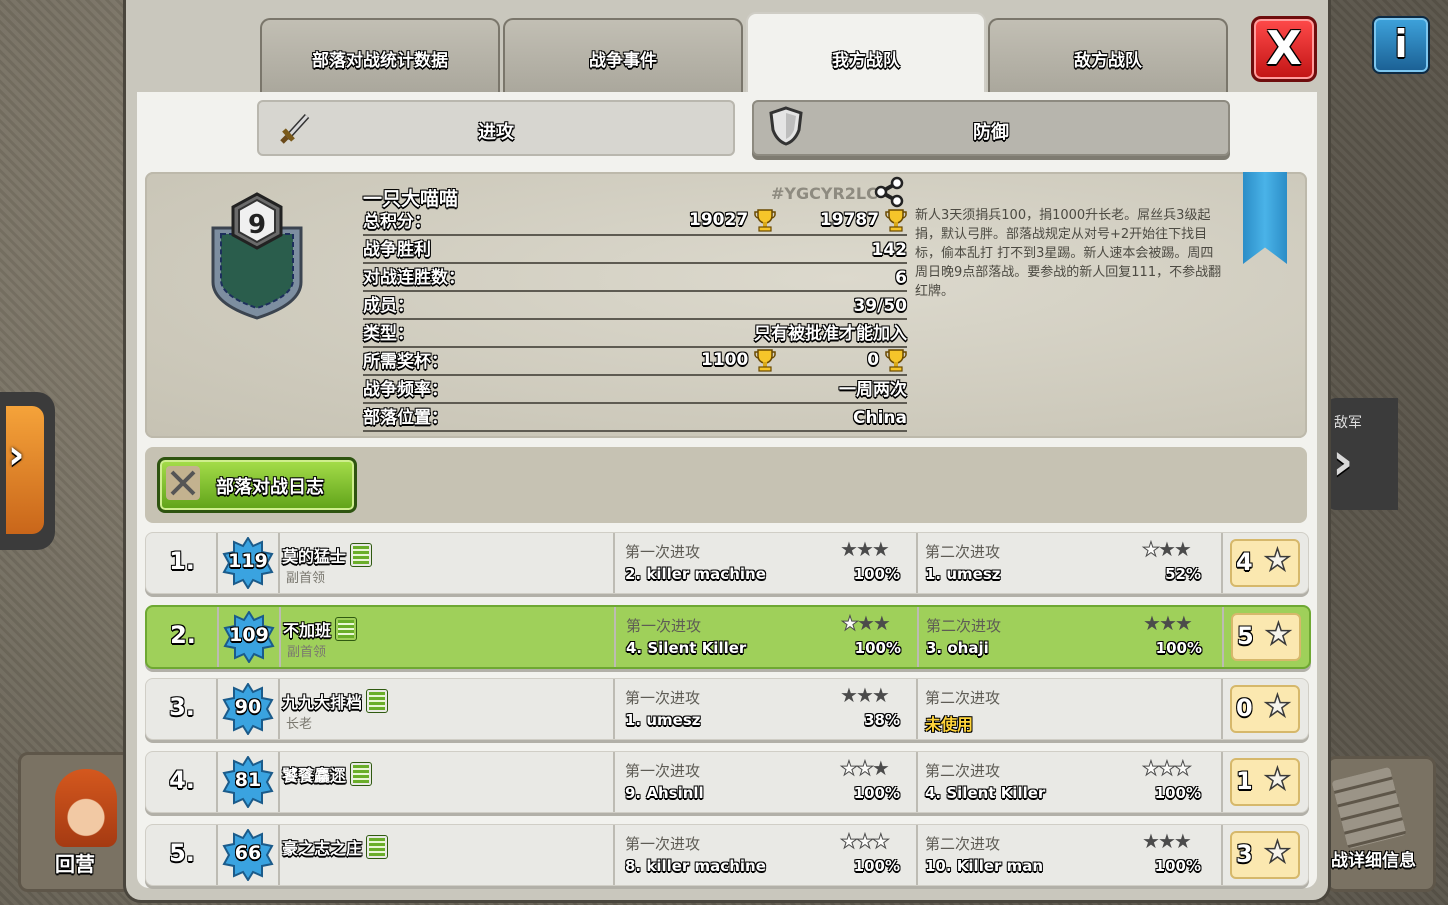 Image resolution: width=1448 pixels, height=905 pixels. Describe the element at coordinates (27, 471) in the screenshot. I see `previous-panel-button: ›` at that location.